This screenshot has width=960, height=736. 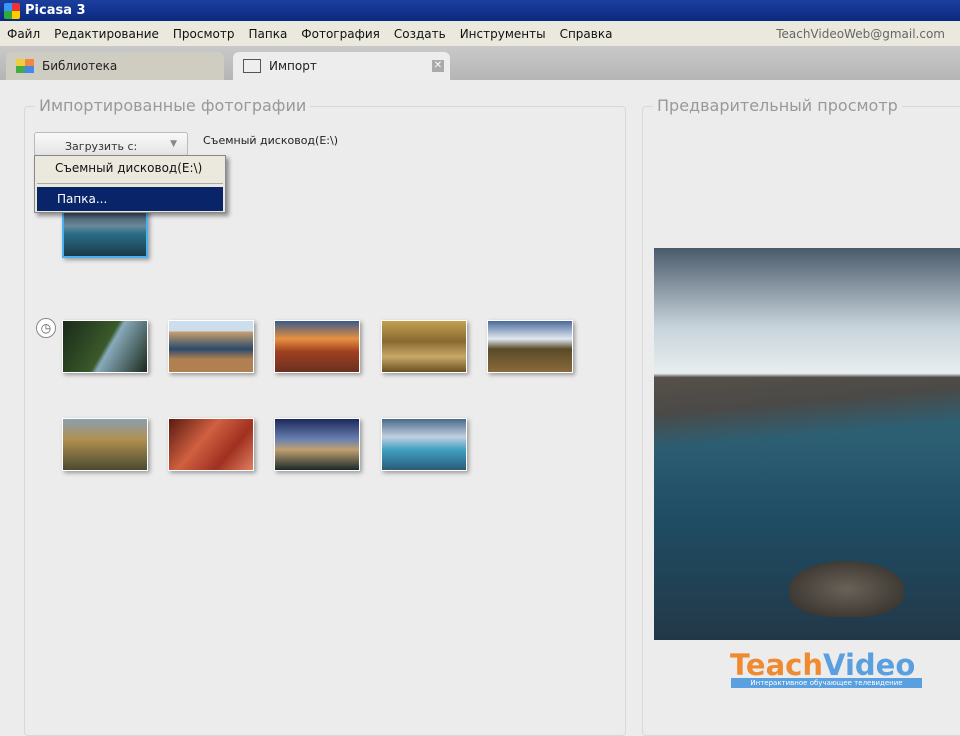 I want to click on tab-import: Импорт ✕, so click(x=341, y=66).